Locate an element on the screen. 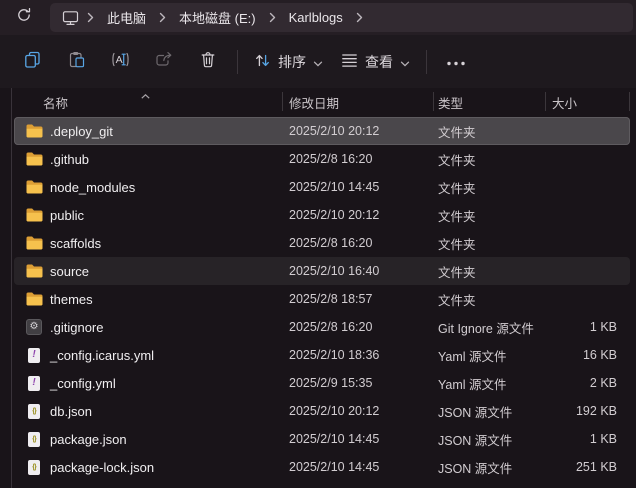 The height and width of the screenshot is (488, 636). modified-date: 2025/2/10 16:40 is located at coordinates (334, 271).